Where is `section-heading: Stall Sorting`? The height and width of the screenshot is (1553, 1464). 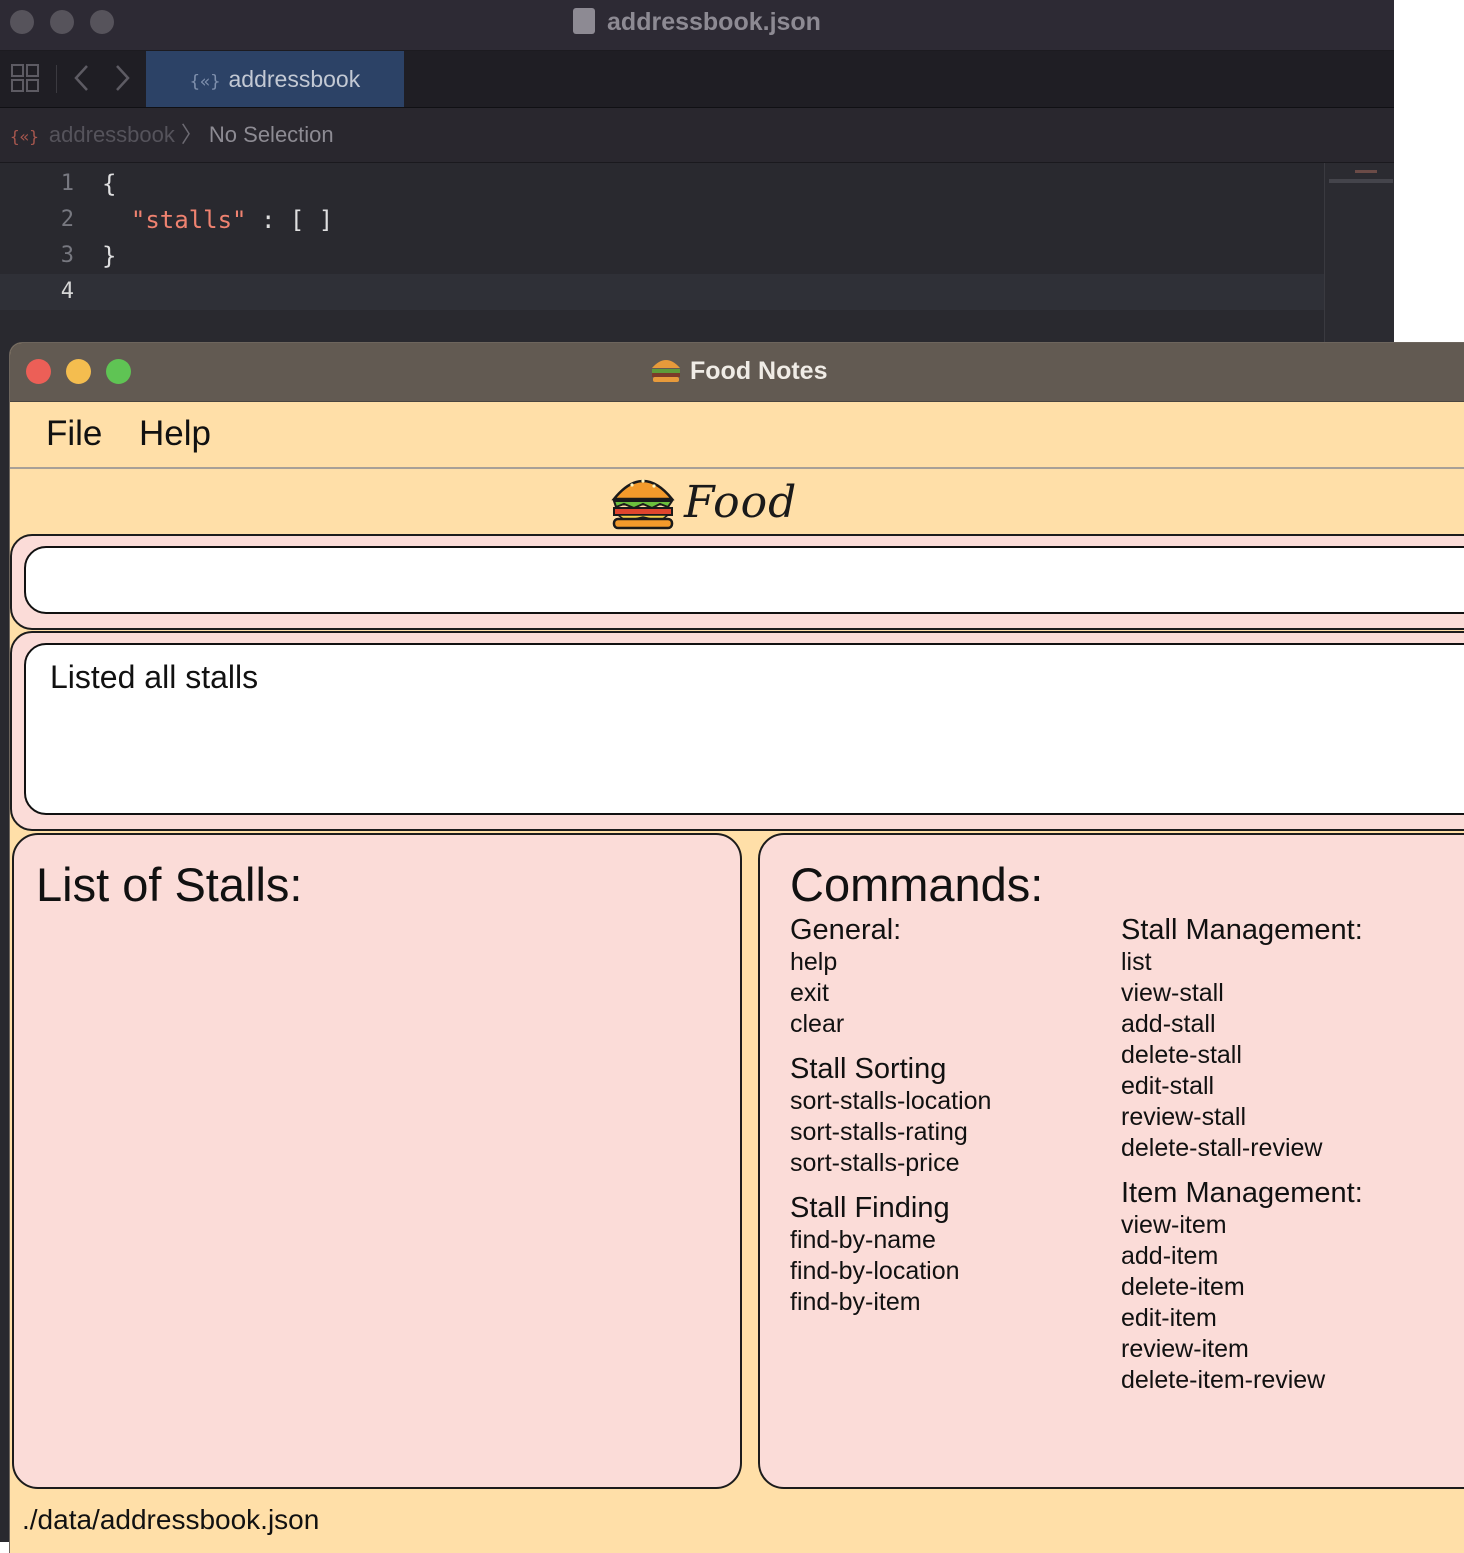
section-heading: Stall Sorting is located at coordinates (868, 1069).